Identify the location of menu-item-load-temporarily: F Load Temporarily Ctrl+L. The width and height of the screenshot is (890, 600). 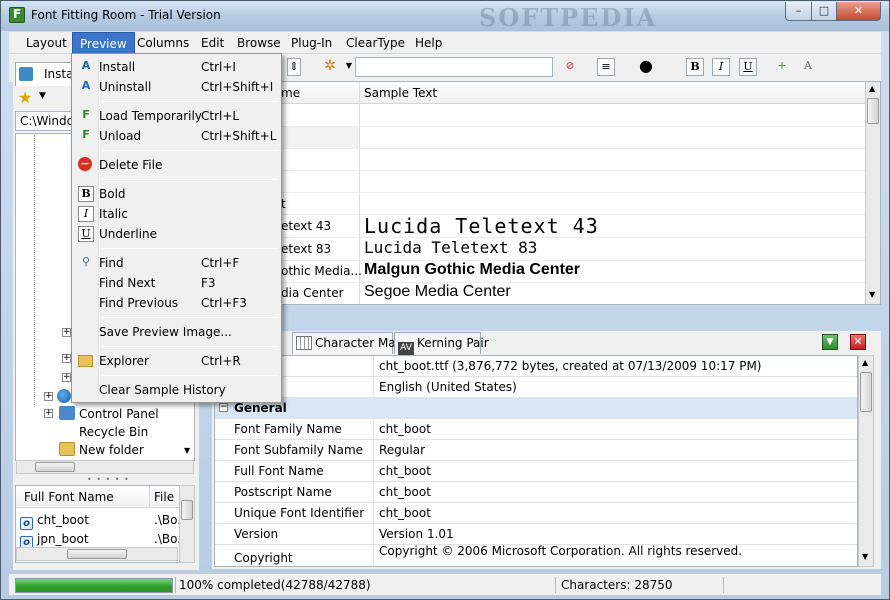
(176, 116).